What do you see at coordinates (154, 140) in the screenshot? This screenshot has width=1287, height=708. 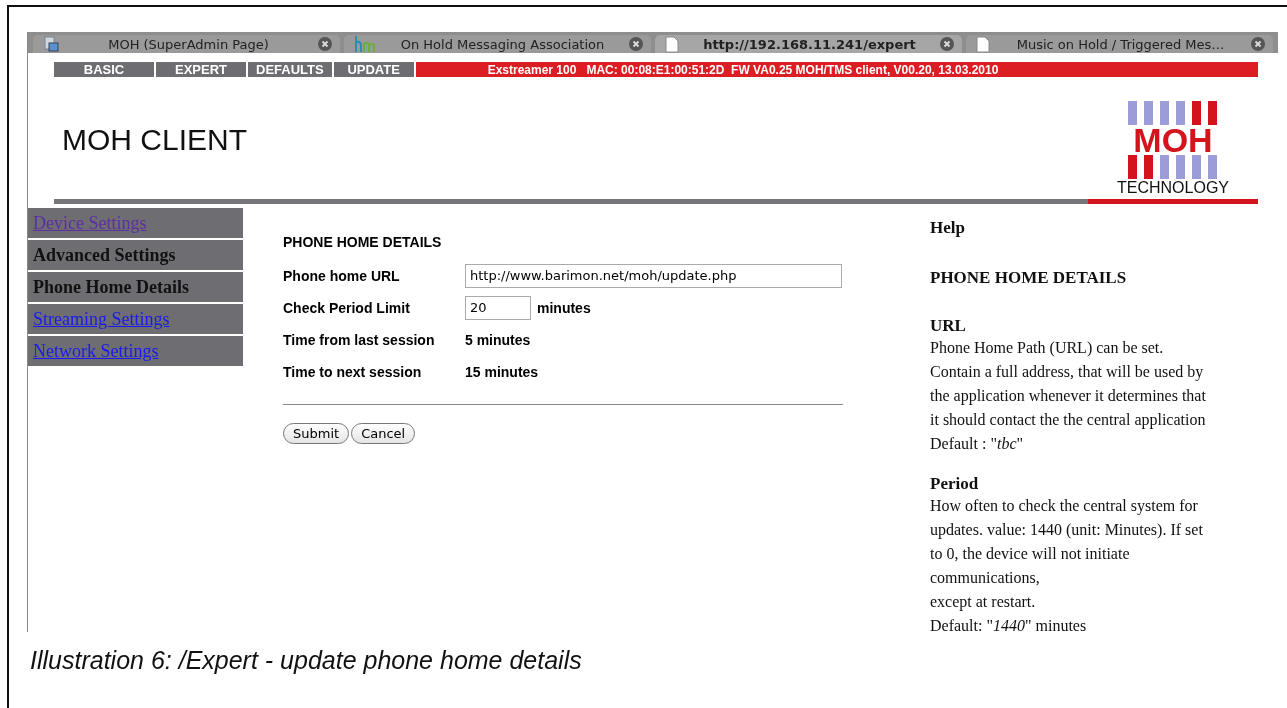 I see `page-title: MOH CLIENT` at bounding box center [154, 140].